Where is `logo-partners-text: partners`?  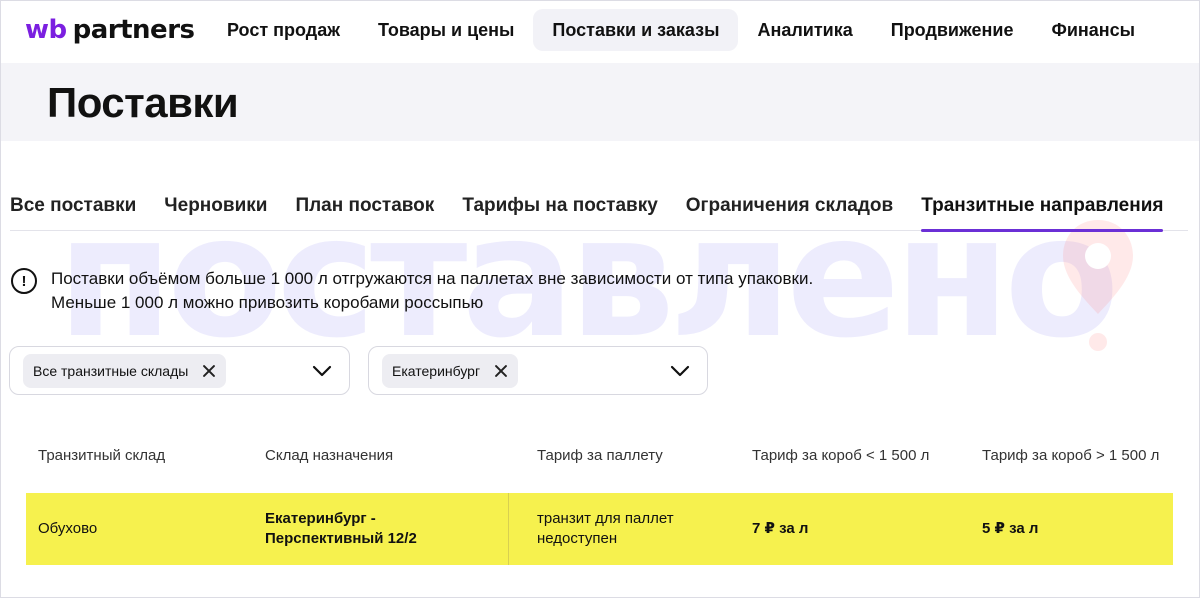
logo-partners-text: partners is located at coordinates (133, 30).